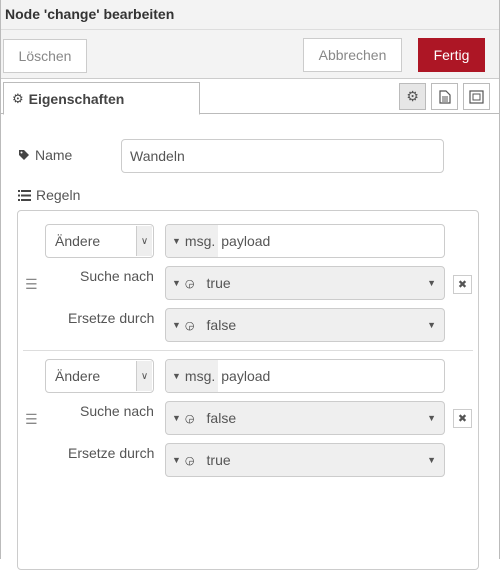 Image resolution: width=500 pixels, height=570 pixels. What do you see at coordinates (305, 418) in the screenshot?
I see `search-value-select: ▼ ◶ false ▼` at bounding box center [305, 418].